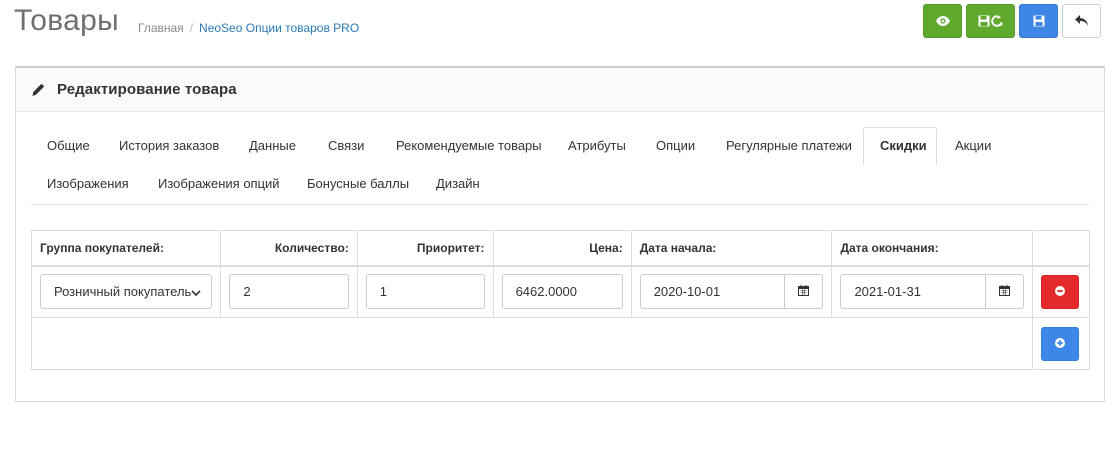 This screenshot has width=1114, height=459. Describe the element at coordinates (789, 146) in the screenshot. I see `tab-recurring-payments: Регулярные платежи` at that location.